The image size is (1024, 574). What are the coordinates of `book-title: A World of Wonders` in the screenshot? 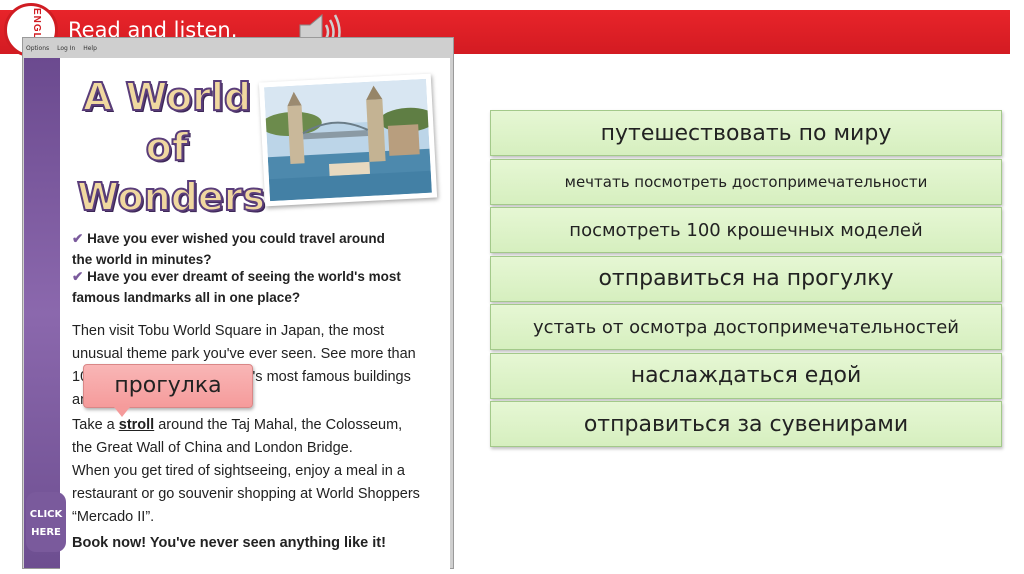 It's located at (171, 147).